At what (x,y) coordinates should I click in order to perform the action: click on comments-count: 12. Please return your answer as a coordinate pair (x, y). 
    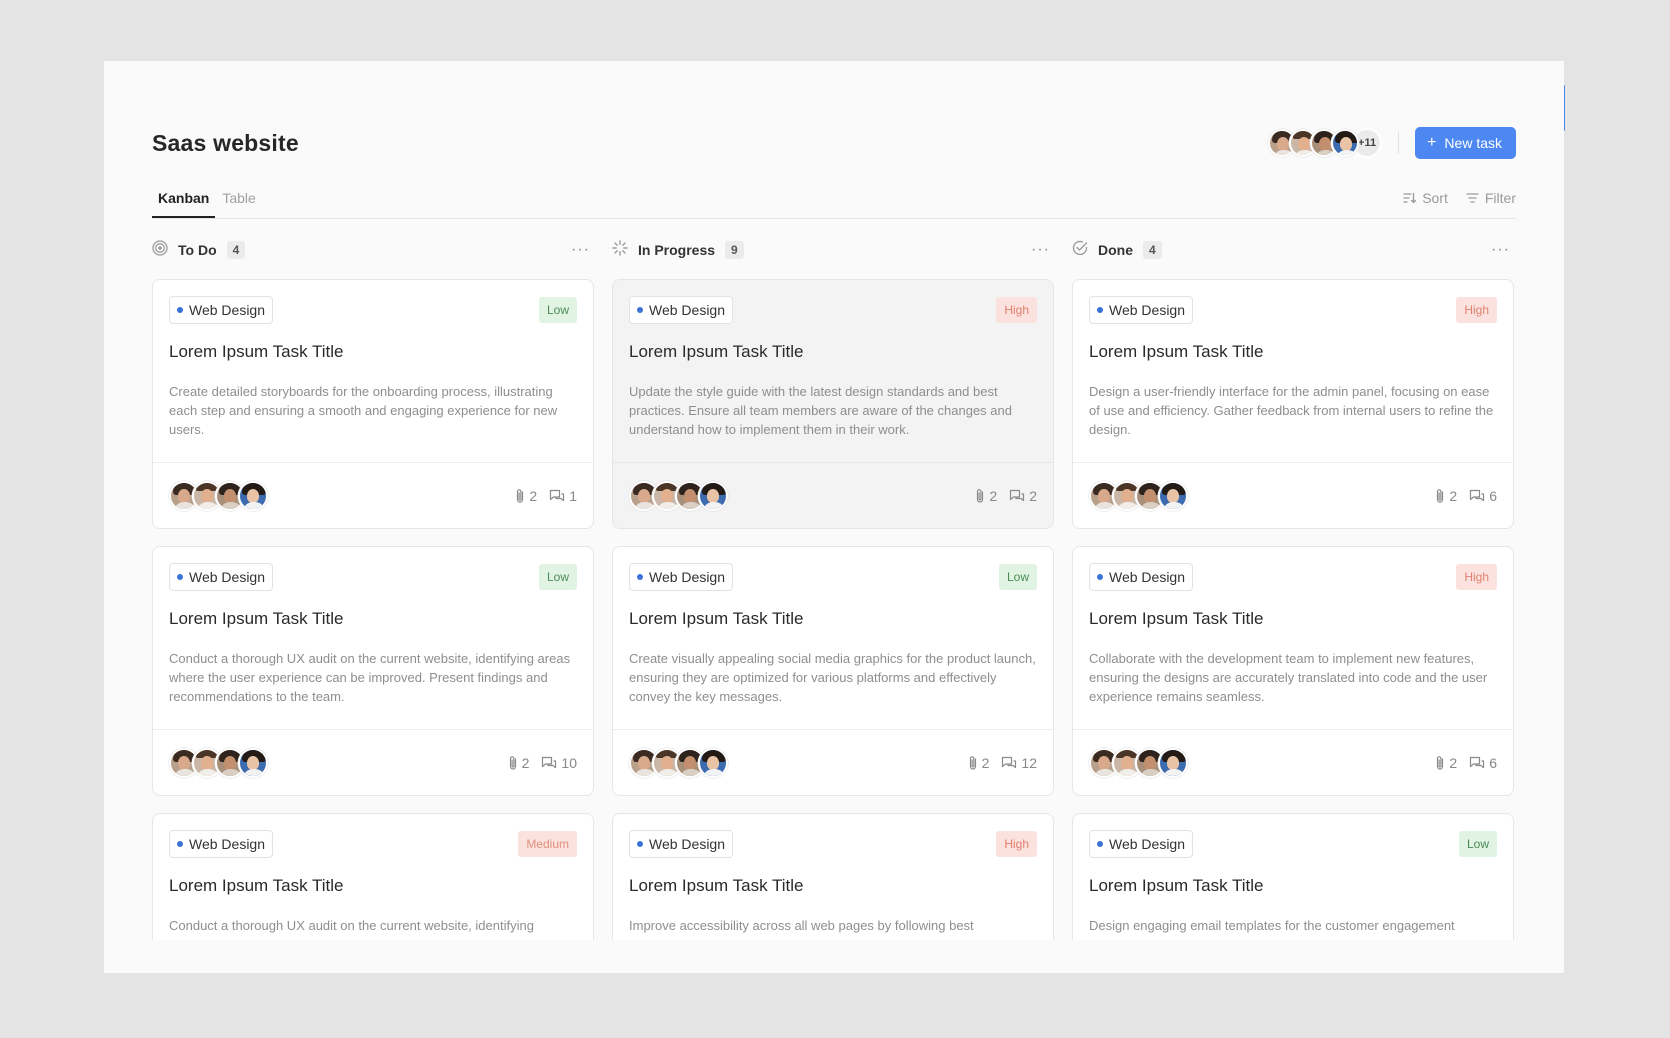
    Looking at the image, I should click on (1019, 763).